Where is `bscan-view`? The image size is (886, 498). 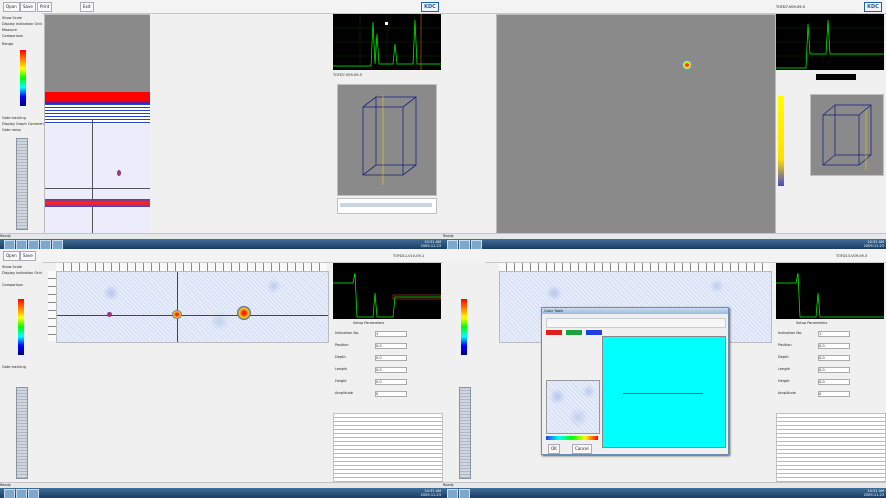
bscan-view is located at coordinates (98, 124).